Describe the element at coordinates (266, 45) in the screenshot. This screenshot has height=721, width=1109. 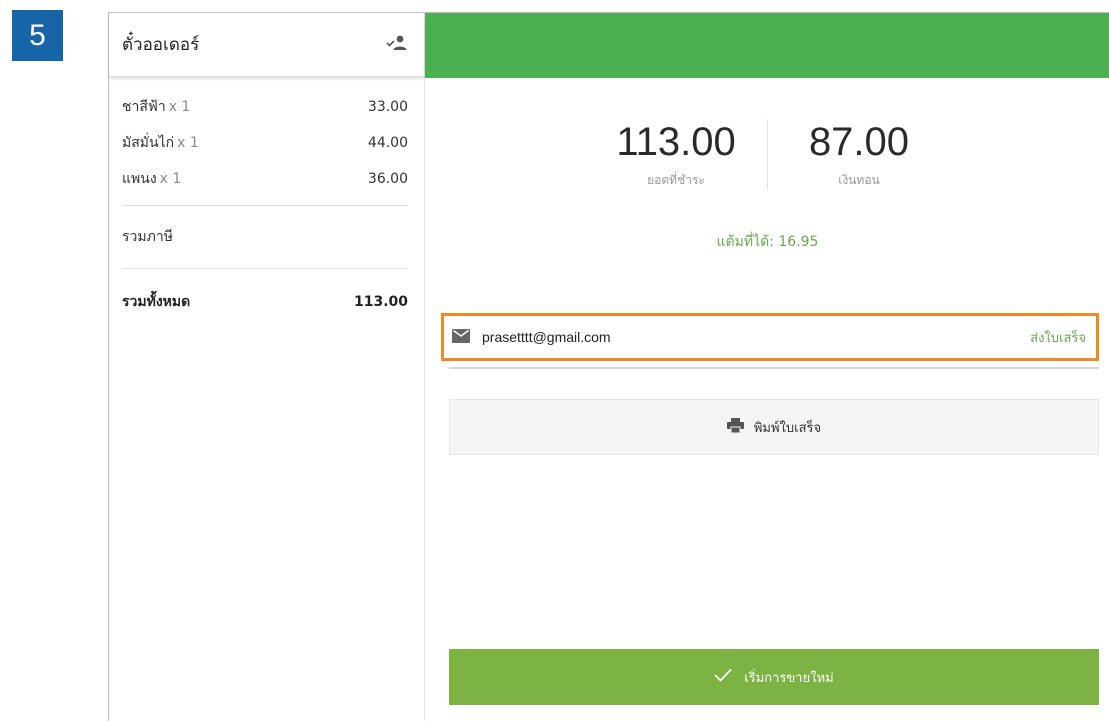
I see `order-ticket-header: ตั๋วออเดอร์` at that location.